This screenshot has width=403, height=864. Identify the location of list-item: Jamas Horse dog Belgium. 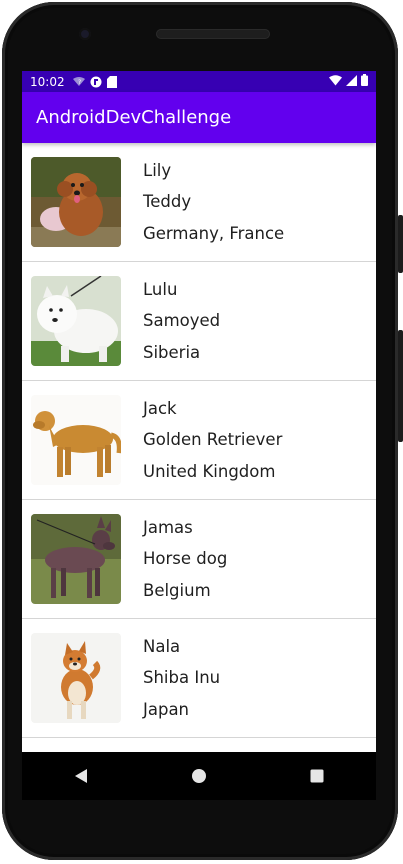
(199, 559).